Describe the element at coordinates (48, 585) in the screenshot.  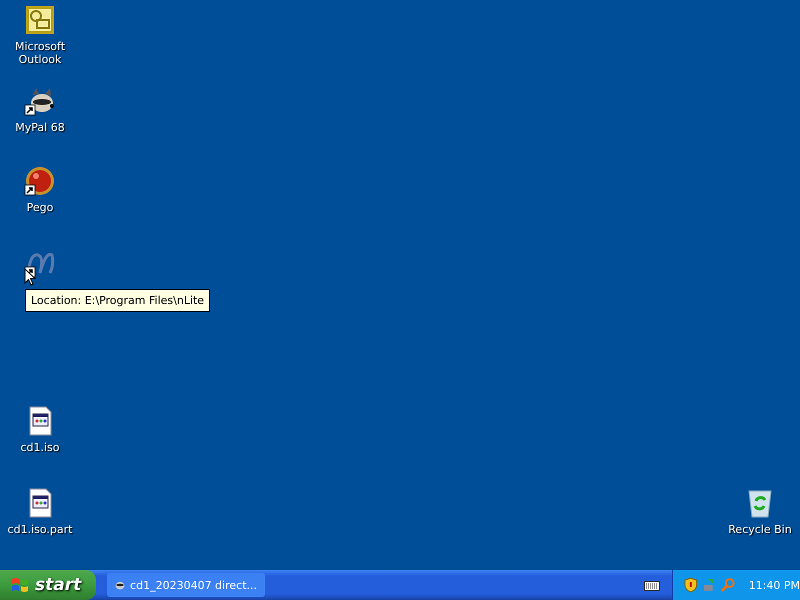
I see `start-button: start` at that location.